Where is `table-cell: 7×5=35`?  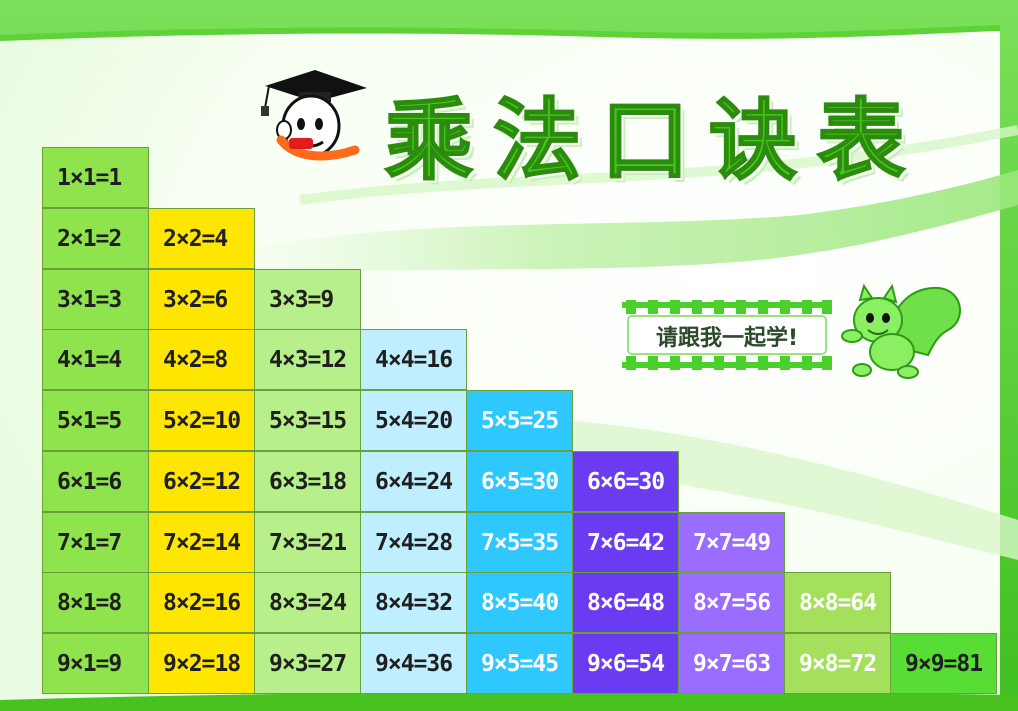 table-cell: 7×5=35 is located at coordinates (519, 542).